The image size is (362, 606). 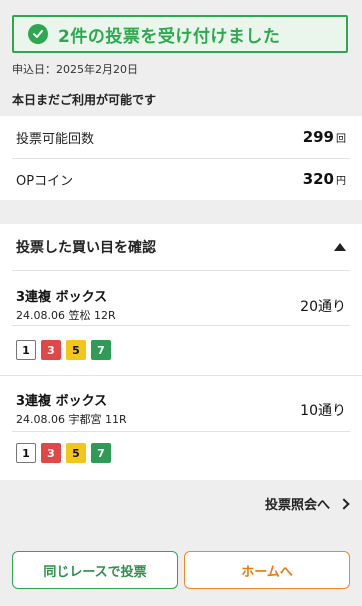 I want to click on bets-title: 投票した買い目を確認, so click(x=86, y=248).